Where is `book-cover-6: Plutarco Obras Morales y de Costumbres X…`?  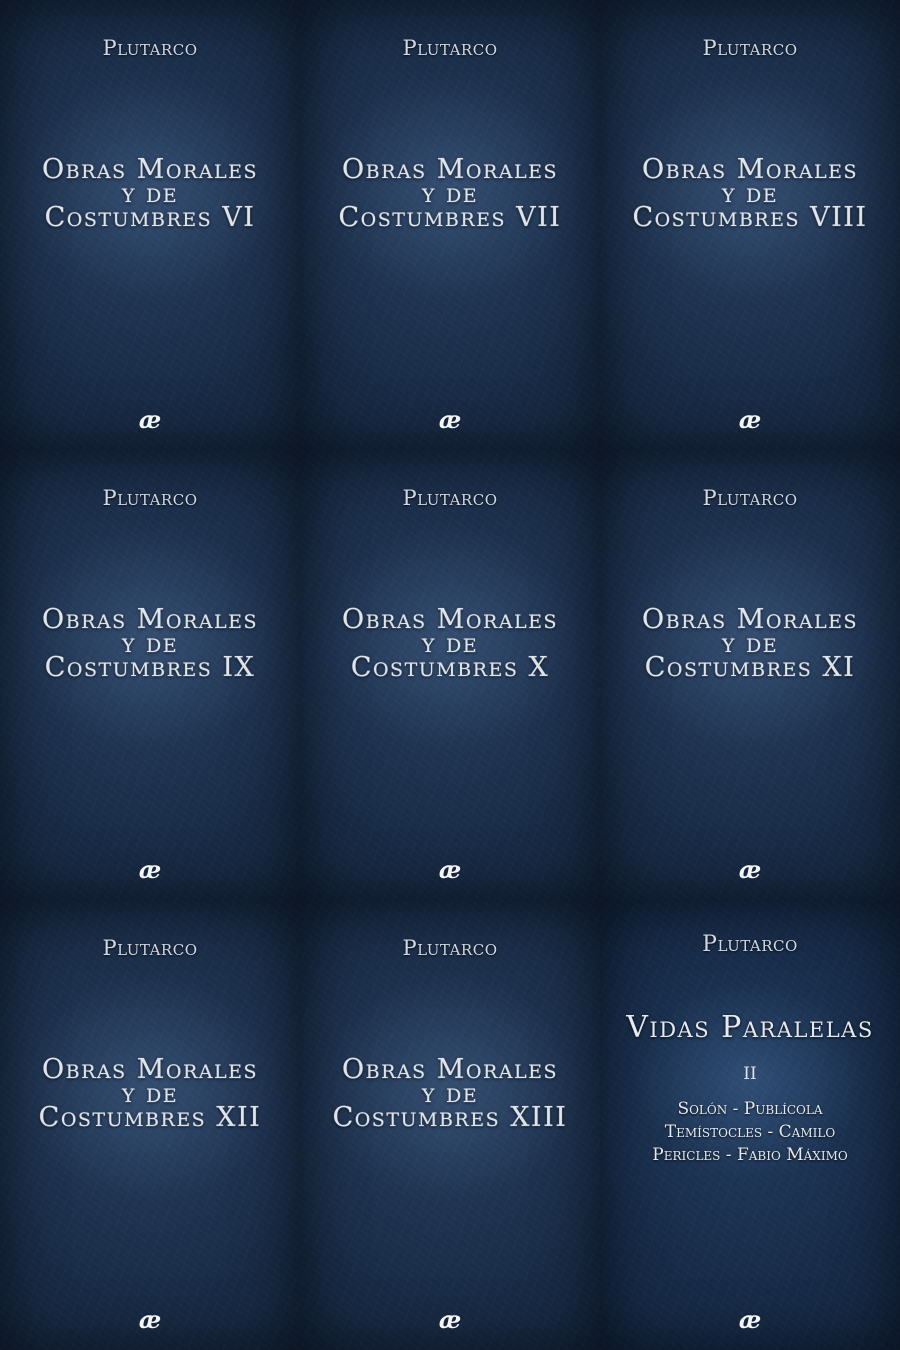 book-cover-6: Plutarco Obras Morales y de Costumbres X… is located at coordinates (150, 1125).